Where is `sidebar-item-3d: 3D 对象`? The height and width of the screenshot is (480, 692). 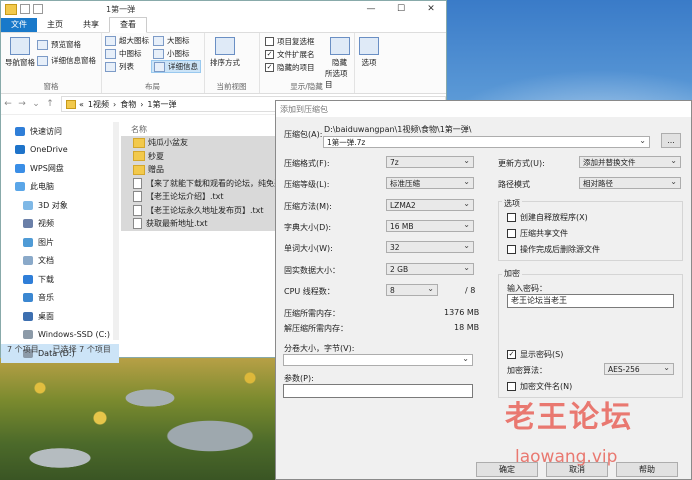 sidebar-item-3d: 3D 对象 is located at coordinates (60, 205).